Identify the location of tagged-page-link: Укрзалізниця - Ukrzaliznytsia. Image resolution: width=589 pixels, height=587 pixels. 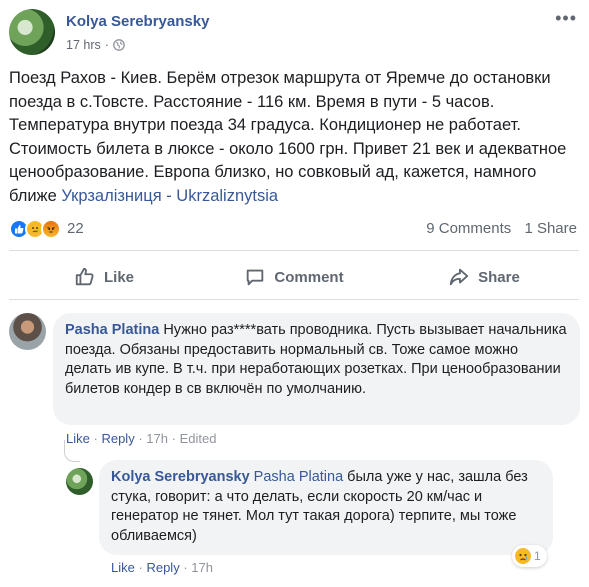
(169, 196).